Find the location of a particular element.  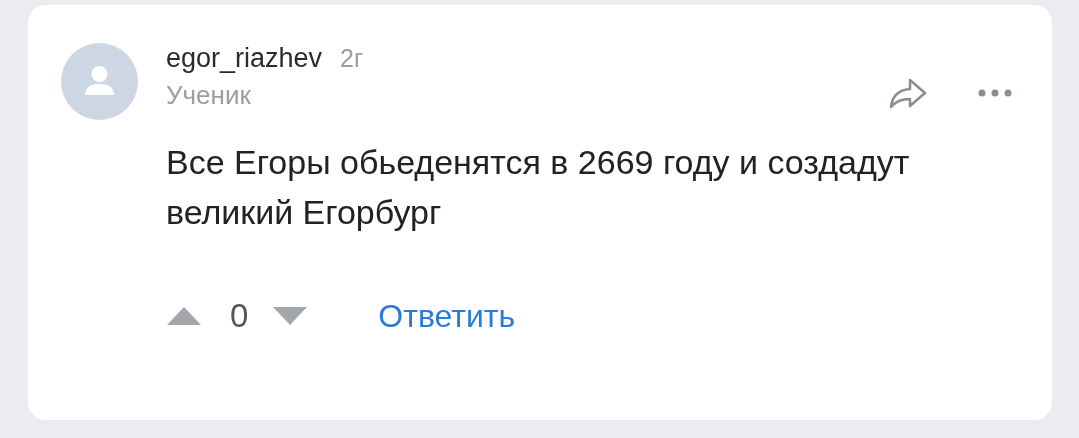

upvote-icon is located at coordinates (184, 316).